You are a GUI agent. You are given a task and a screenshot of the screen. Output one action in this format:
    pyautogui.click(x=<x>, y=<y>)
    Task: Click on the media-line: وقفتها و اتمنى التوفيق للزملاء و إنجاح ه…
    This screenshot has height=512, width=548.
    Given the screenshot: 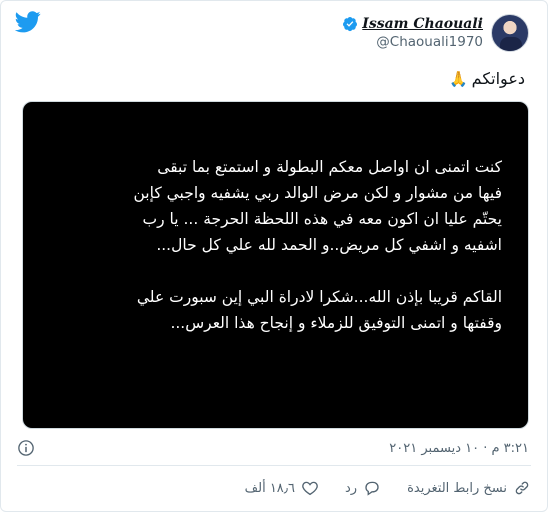 What is the action you would take?
    pyautogui.click(x=336, y=323)
    